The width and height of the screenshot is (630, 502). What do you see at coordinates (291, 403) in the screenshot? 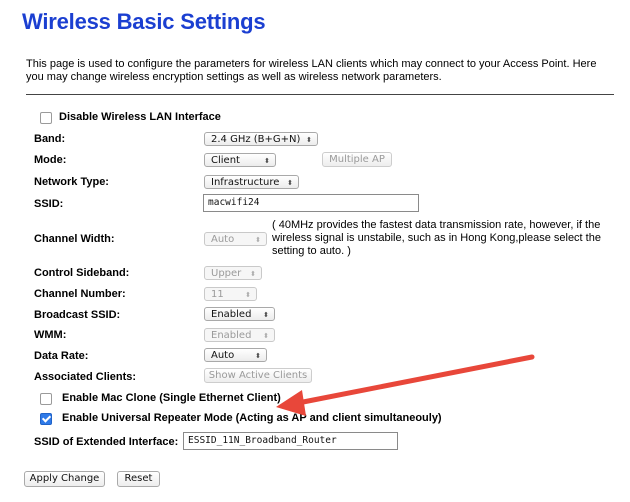
I see `arrow-head` at bounding box center [291, 403].